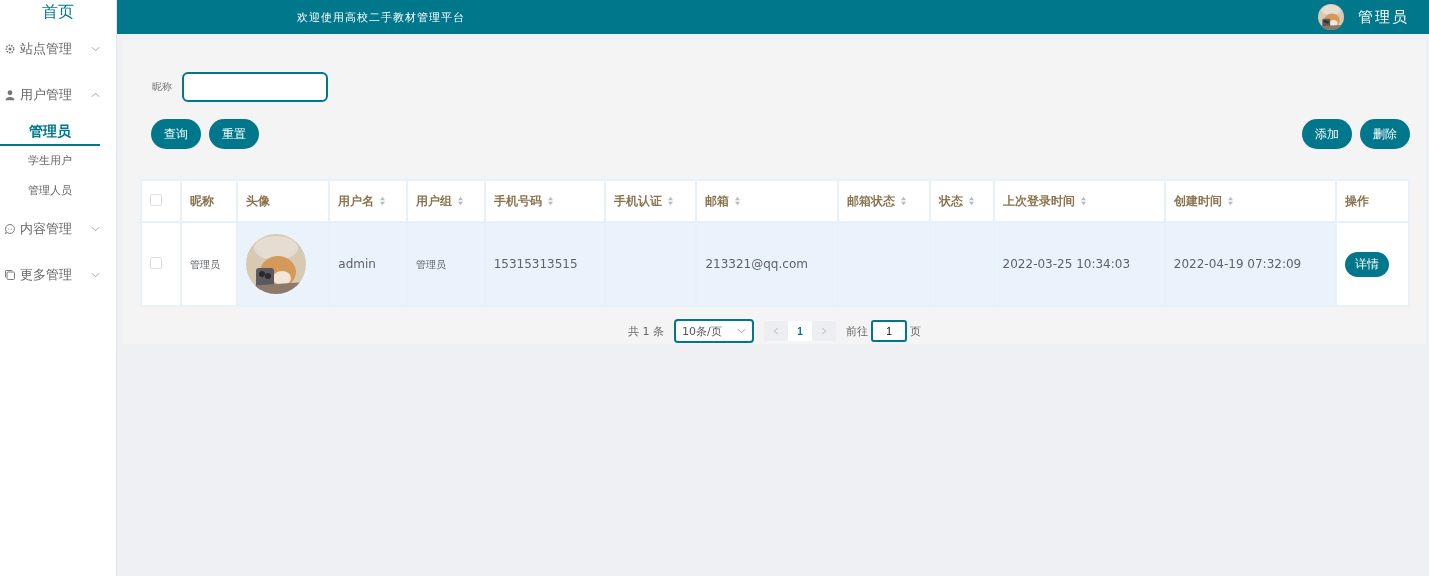 The image size is (1429, 576). What do you see at coordinates (50, 161) in the screenshot?
I see `sidebar-subitem: 学生用户` at bounding box center [50, 161].